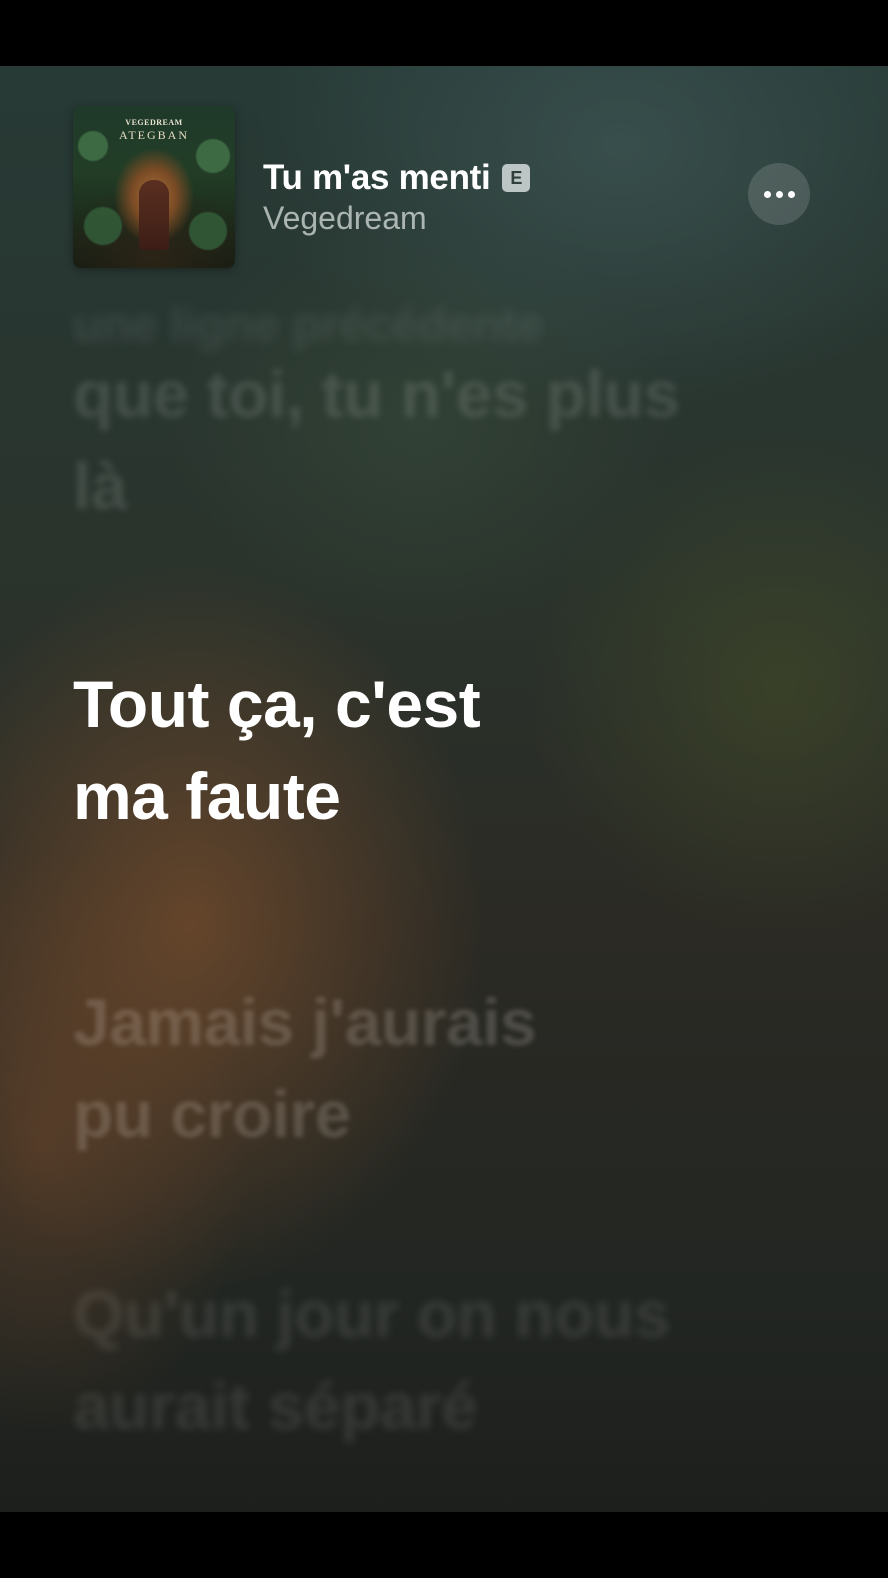 The height and width of the screenshot is (1578, 888). What do you see at coordinates (154, 215) in the screenshot?
I see `artwork-figure` at bounding box center [154, 215].